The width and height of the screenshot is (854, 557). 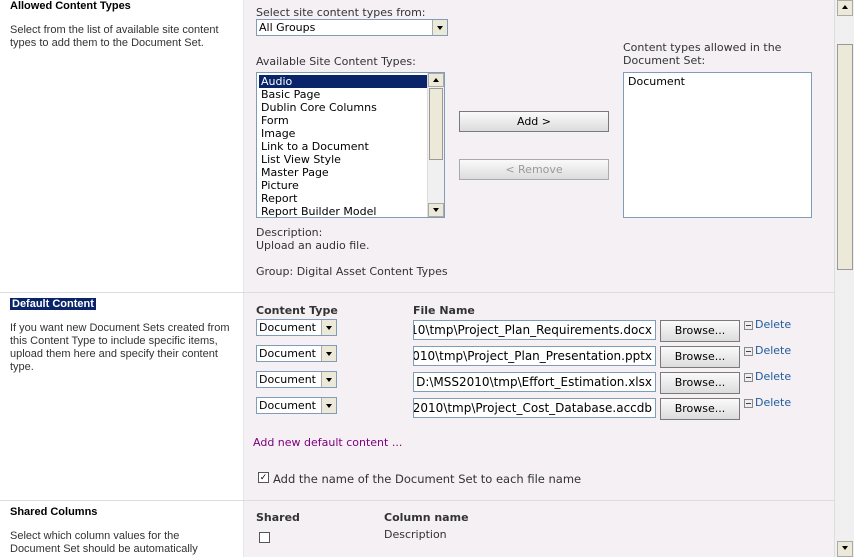 What do you see at coordinates (343, 185) in the screenshot?
I see `available-type-option: Picture` at bounding box center [343, 185].